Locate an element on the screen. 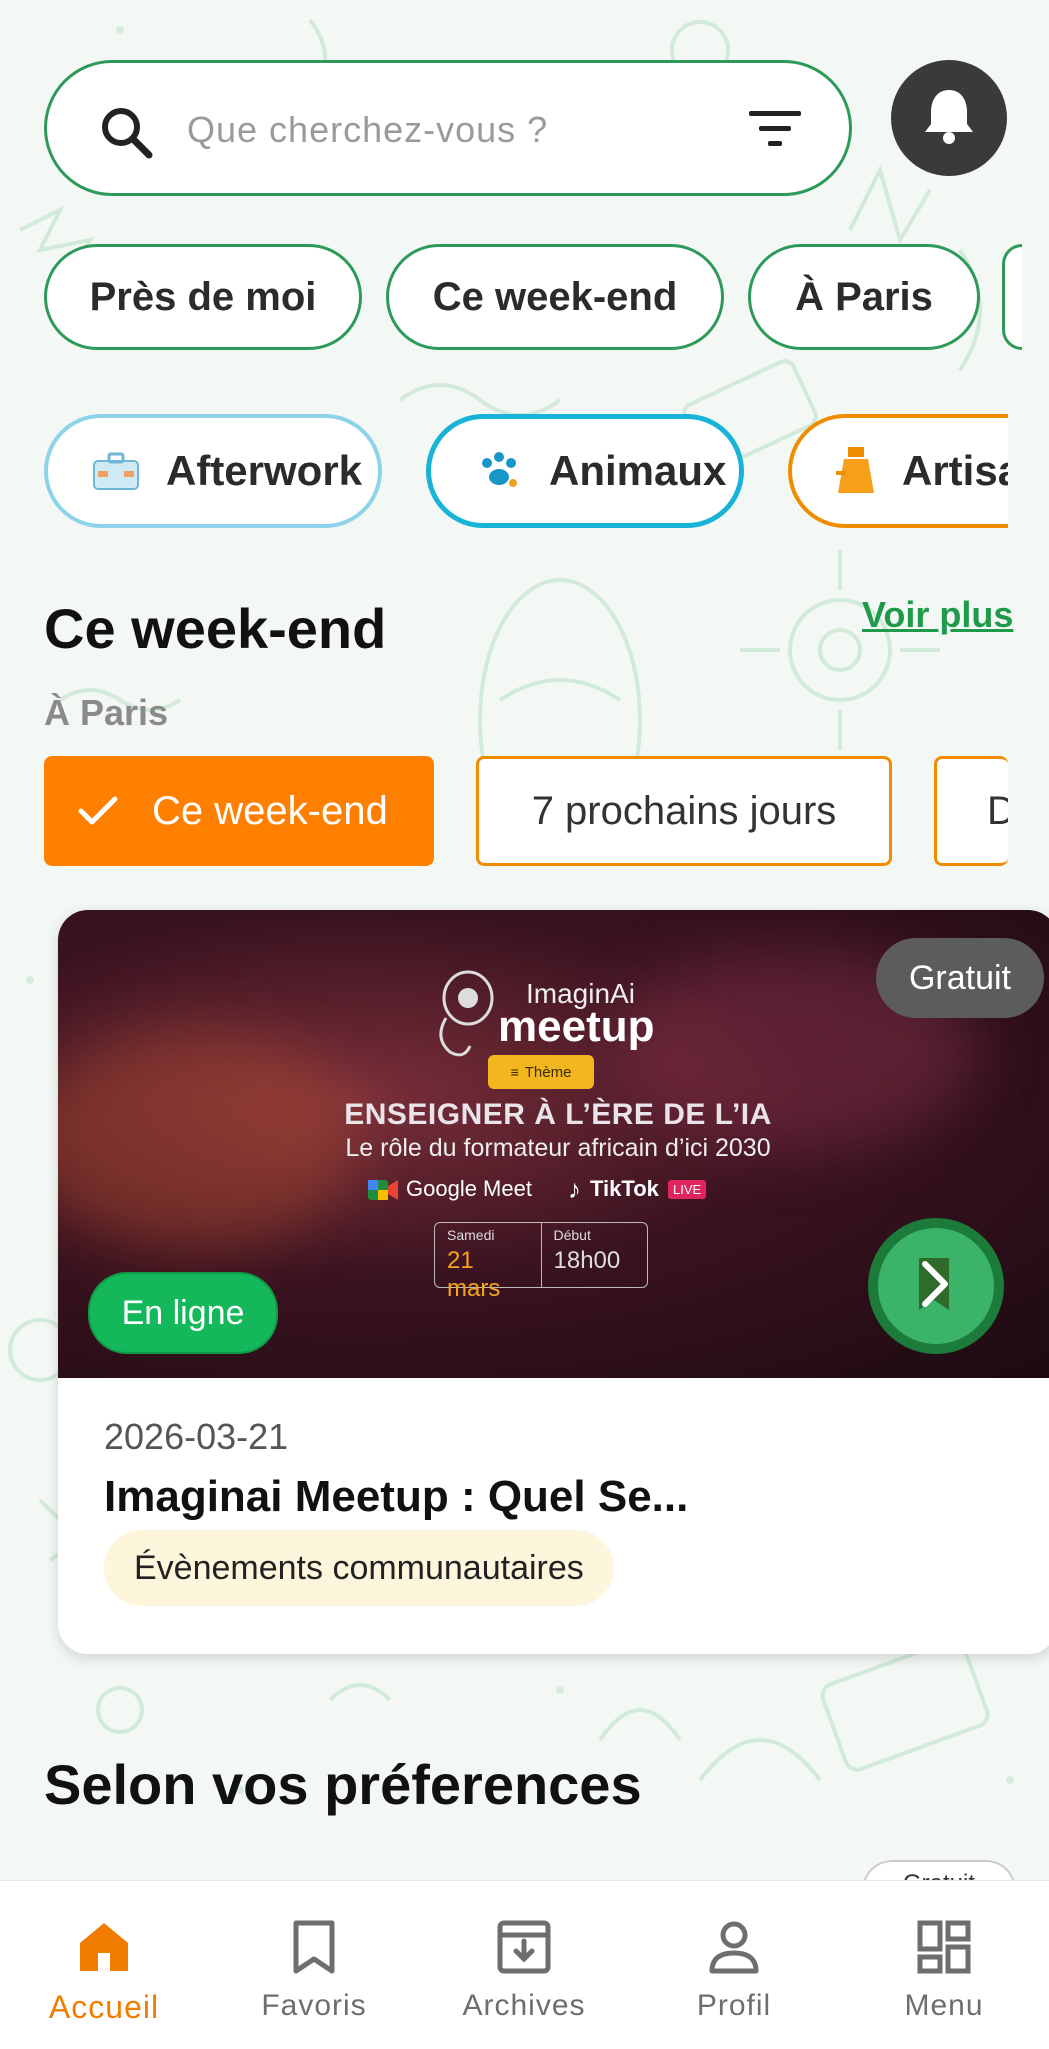 This screenshot has height=2049, width=1049. microphone-icon is located at coordinates (463, 1015).